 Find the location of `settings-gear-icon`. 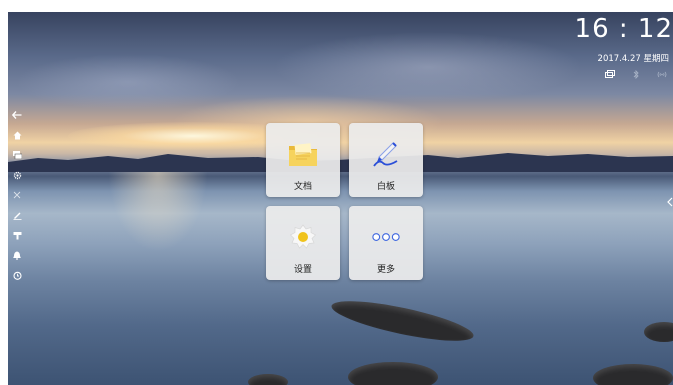

settings-gear-icon is located at coordinates (17, 175).